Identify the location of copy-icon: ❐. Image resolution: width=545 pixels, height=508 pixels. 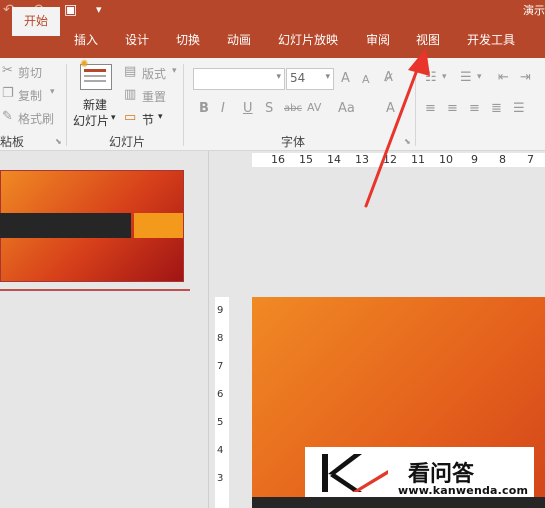
(8, 93).